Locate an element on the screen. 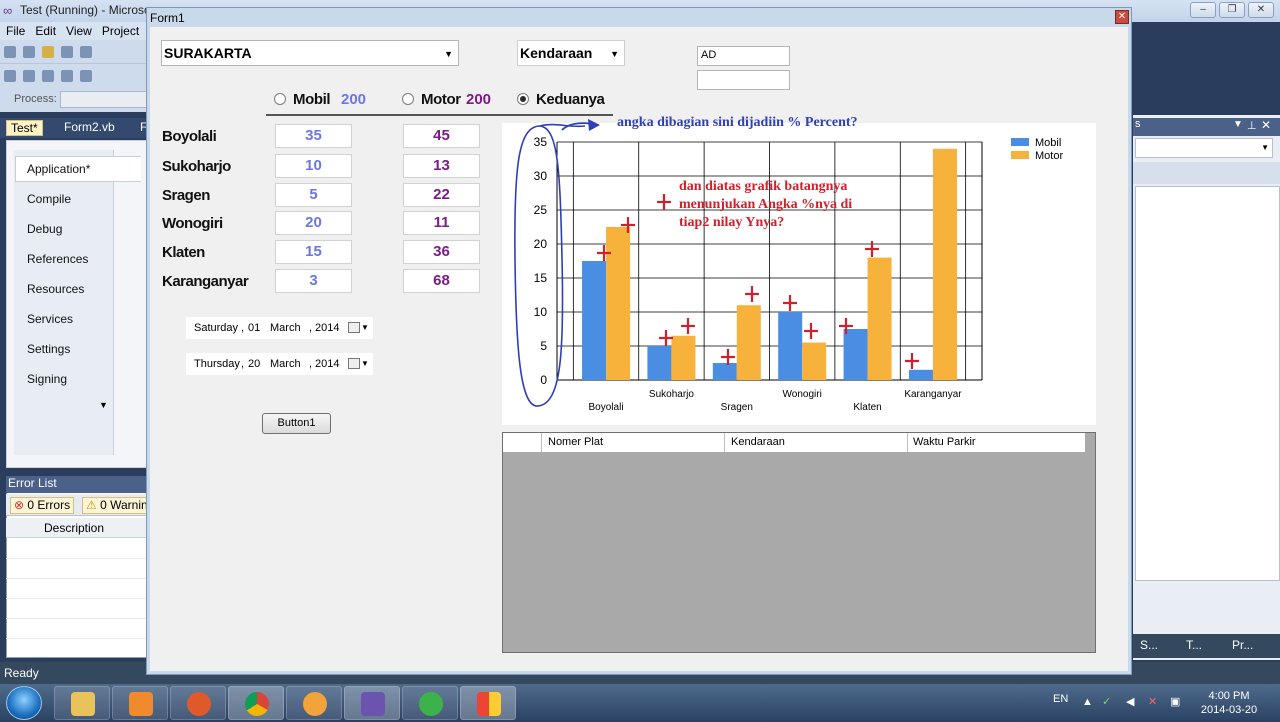  solution-combo: ▼ is located at coordinates (1204, 148).